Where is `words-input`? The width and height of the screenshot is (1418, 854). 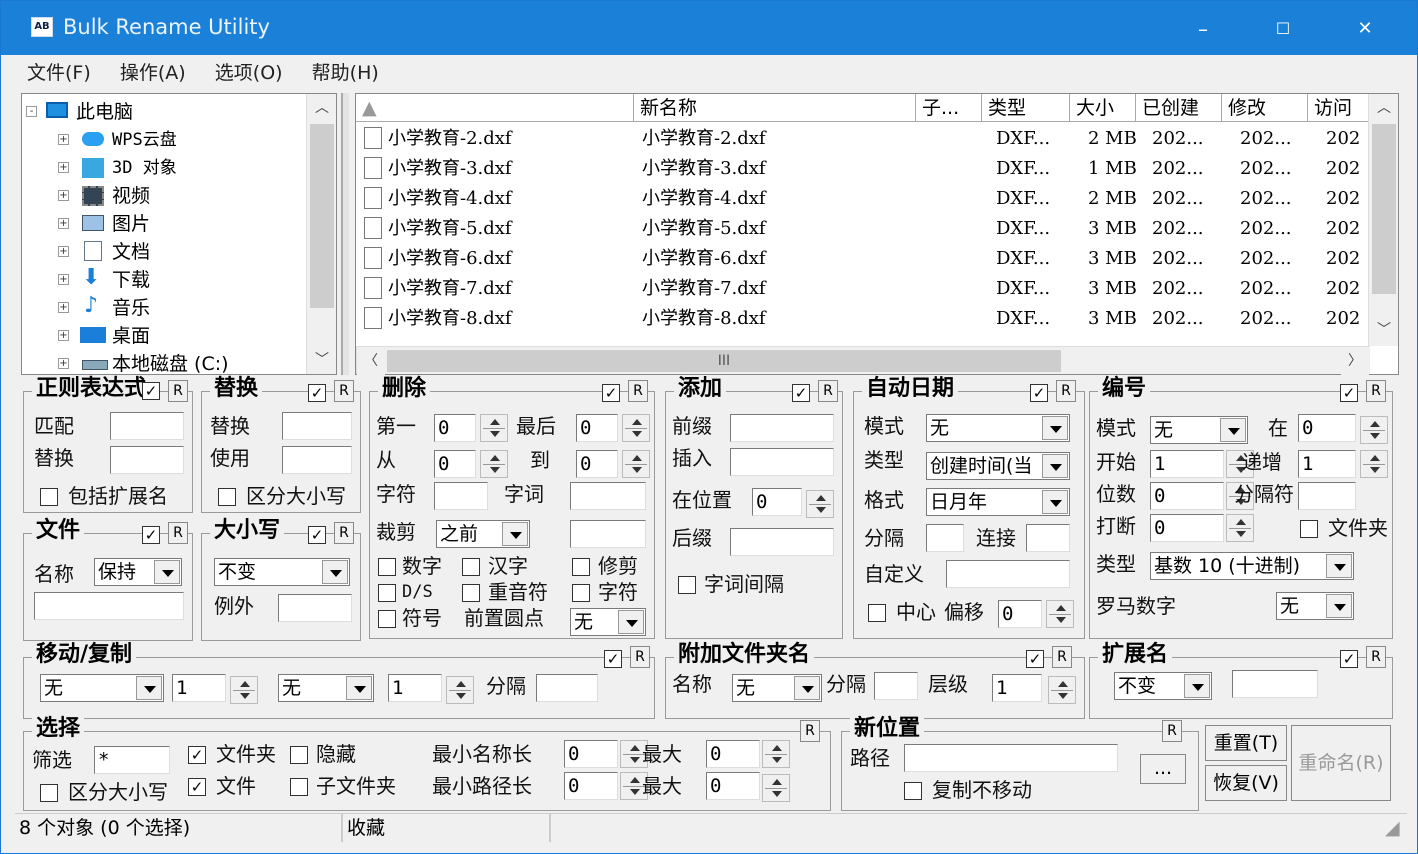
words-input is located at coordinates (608, 496).